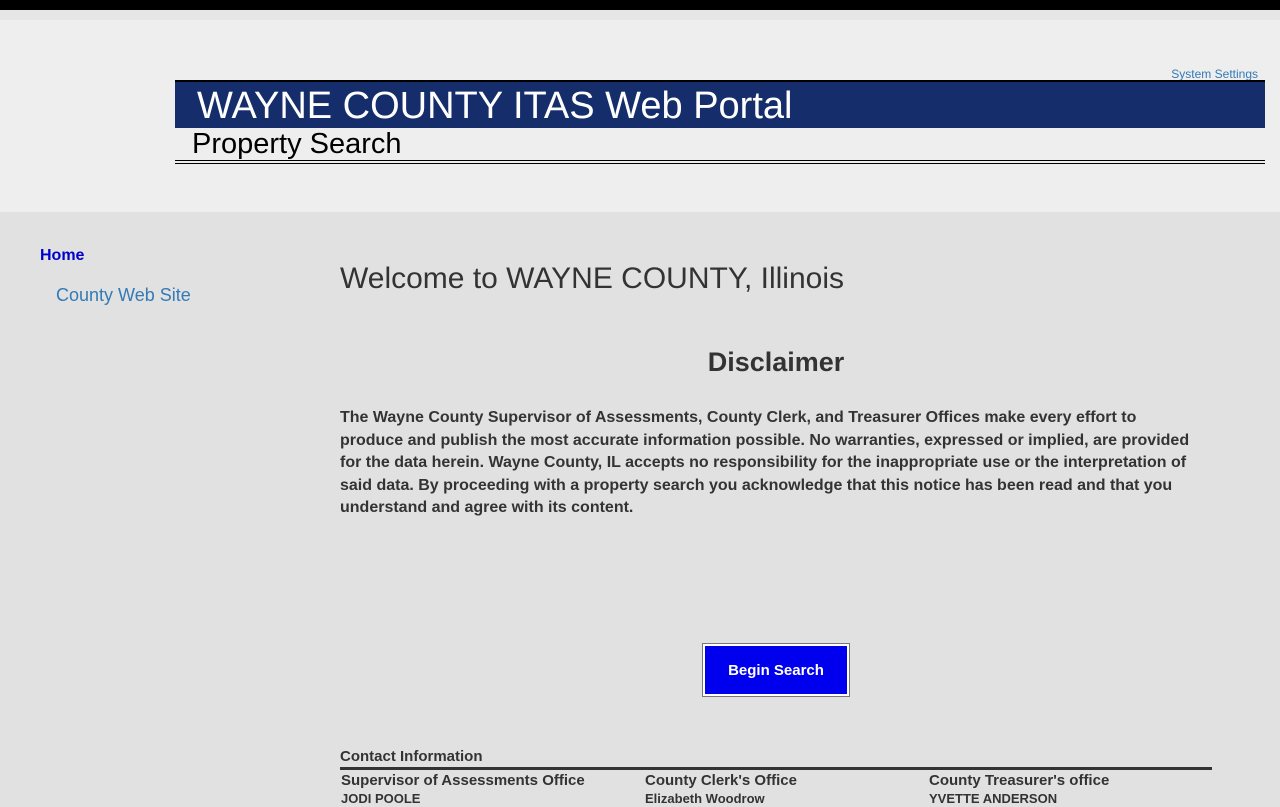 The width and height of the screenshot is (1280, 807). I want to click on title-bar: WAYNE COUNTY ITAS Web Portal, so click(720, 104).